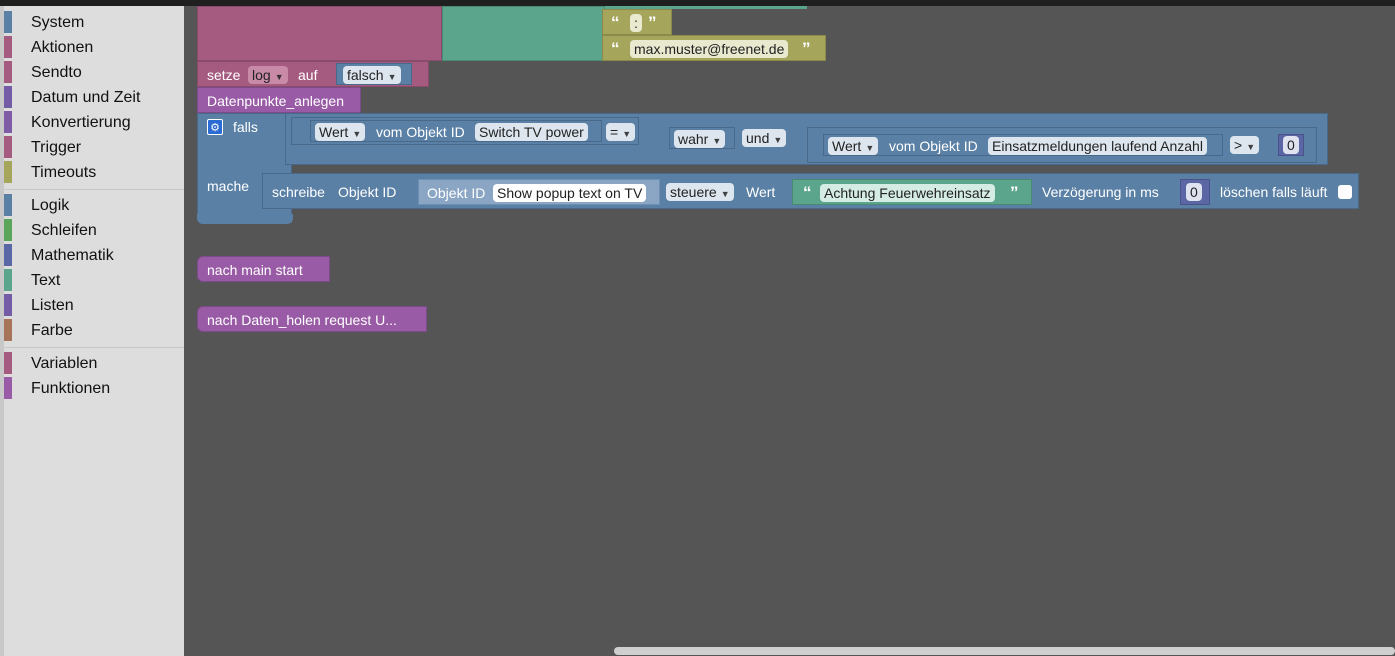 This screenshot has height=656, width=1395. Describe the element at coordinates (62, 47) in the screenshot. I see `category-label: Aktionen` at that location.